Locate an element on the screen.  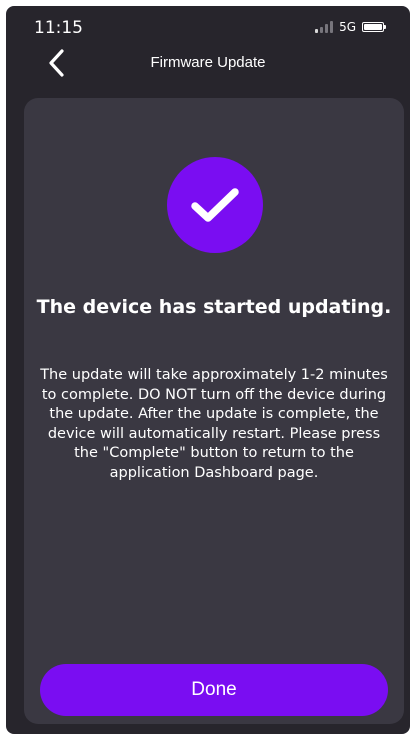
done-button: Done is located at coordinates (214, 690).